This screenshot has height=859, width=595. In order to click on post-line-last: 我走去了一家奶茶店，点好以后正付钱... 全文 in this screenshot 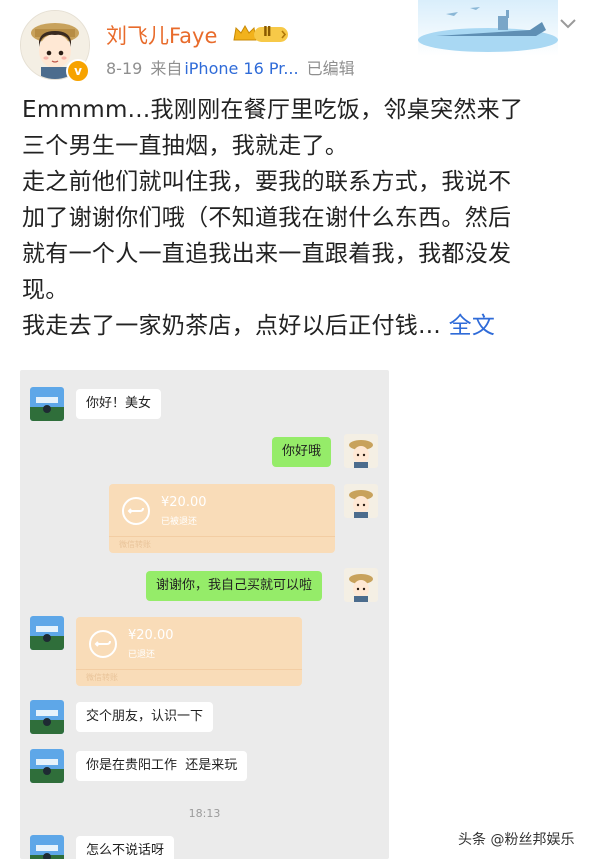, I will do `click(299, 326)`.